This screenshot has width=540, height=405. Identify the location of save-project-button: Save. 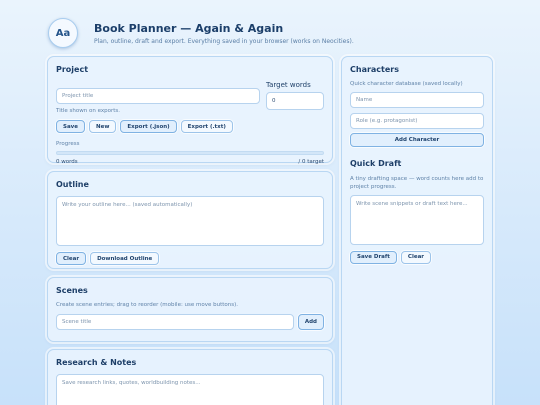
(70, 126).